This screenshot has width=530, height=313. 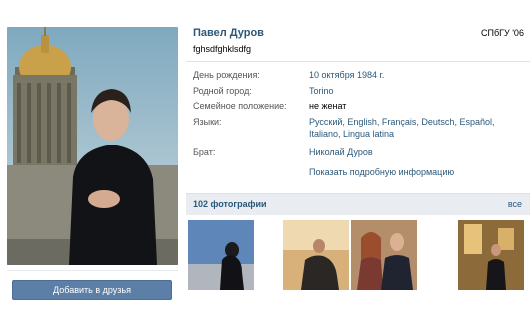 I want to click on brother-value: Николай Дуров, so click(x=341, y=152).